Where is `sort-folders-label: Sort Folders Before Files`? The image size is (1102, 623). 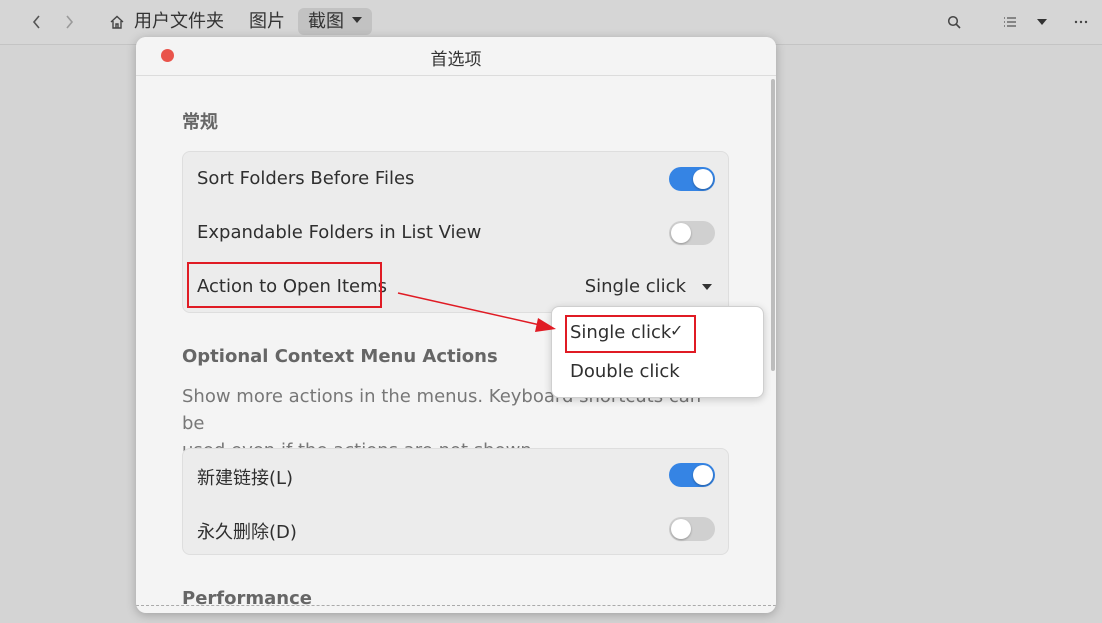
sort-folders-label: Sort Folders Before Files is located at coordinates (306, 178).